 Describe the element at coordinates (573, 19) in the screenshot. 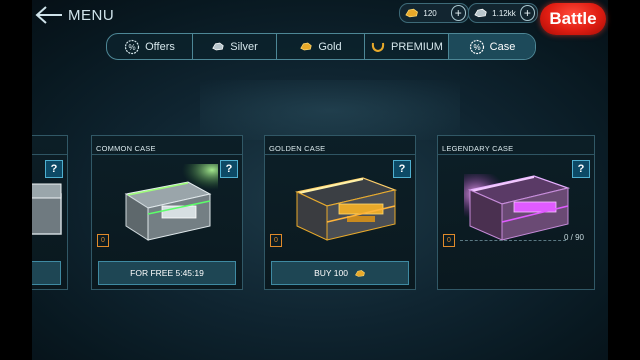

I see `battle-button: Battle` at that location.